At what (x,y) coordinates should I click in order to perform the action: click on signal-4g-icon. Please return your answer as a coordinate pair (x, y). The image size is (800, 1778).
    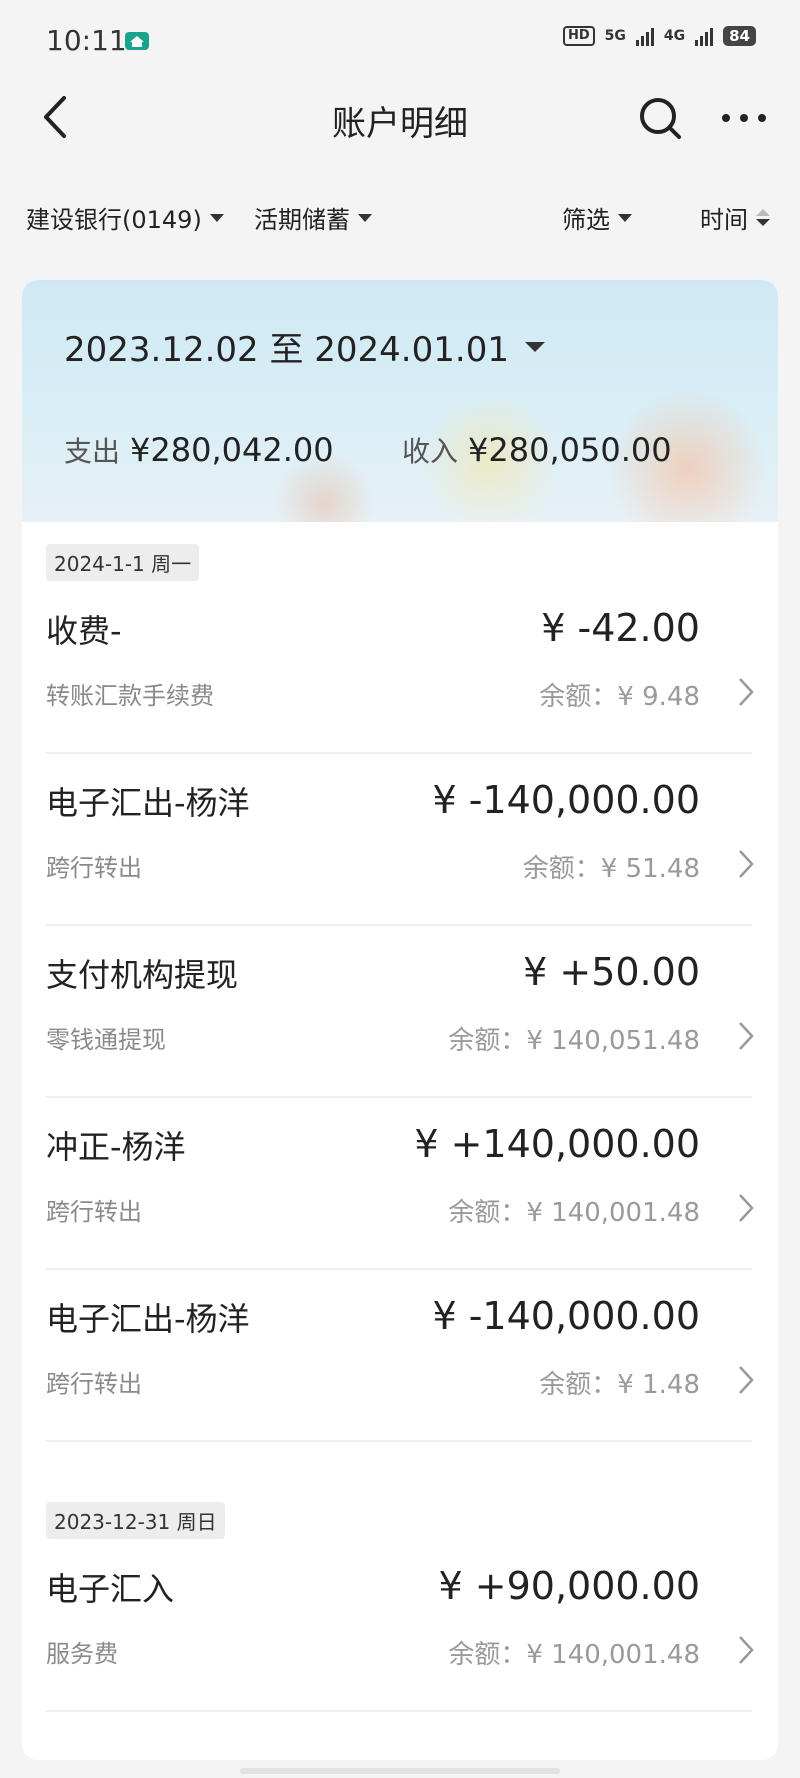
    Looking at the image, I should click on (704, 36).